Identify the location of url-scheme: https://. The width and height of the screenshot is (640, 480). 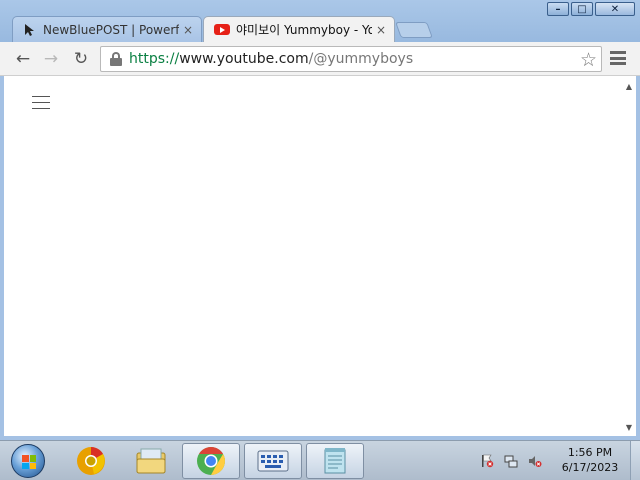
(154, 59).